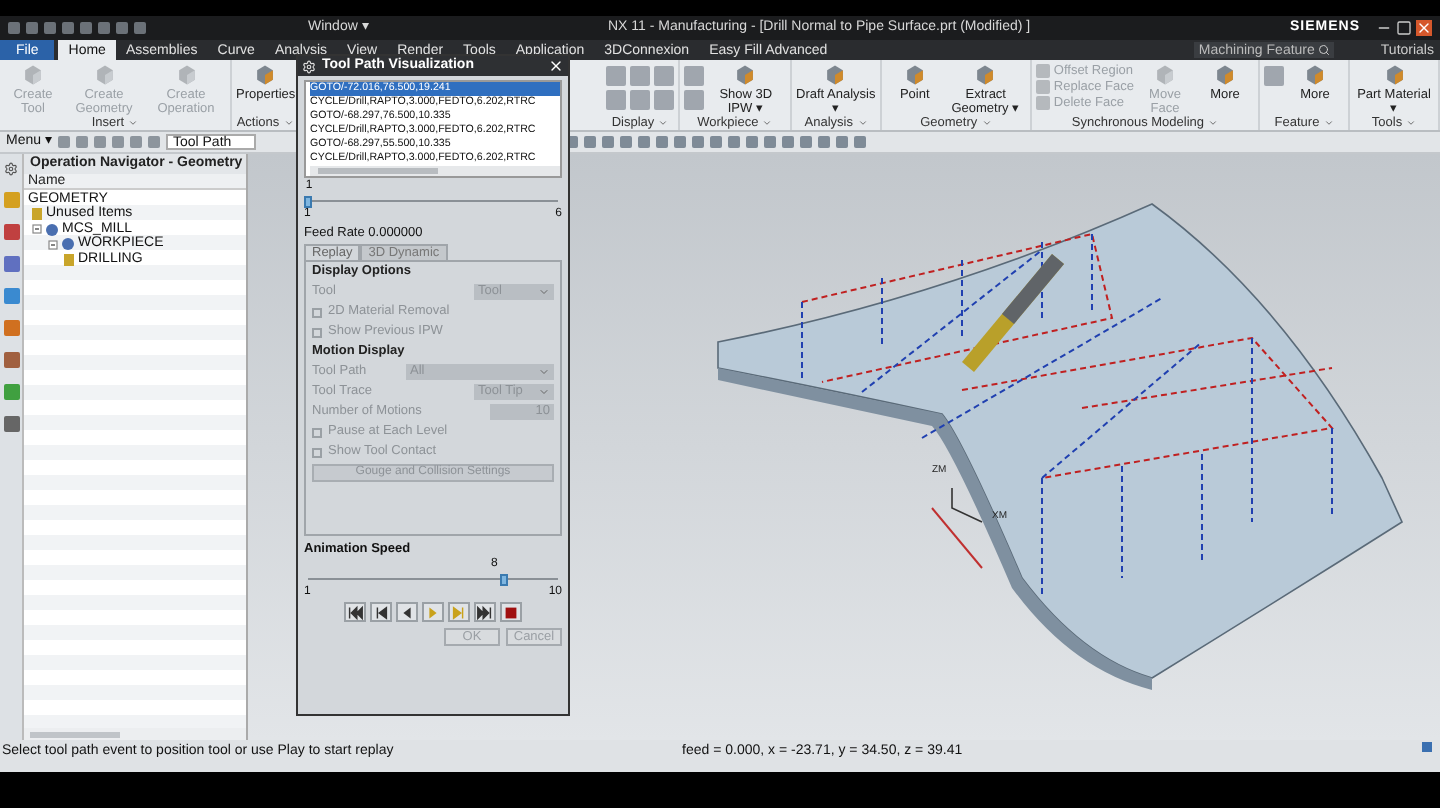 Image resolution: width=1440 pixels, height=808 pixels. Describe the element at coordinates (11, 169) in the screenshot. I see `settings-icon` at that location.